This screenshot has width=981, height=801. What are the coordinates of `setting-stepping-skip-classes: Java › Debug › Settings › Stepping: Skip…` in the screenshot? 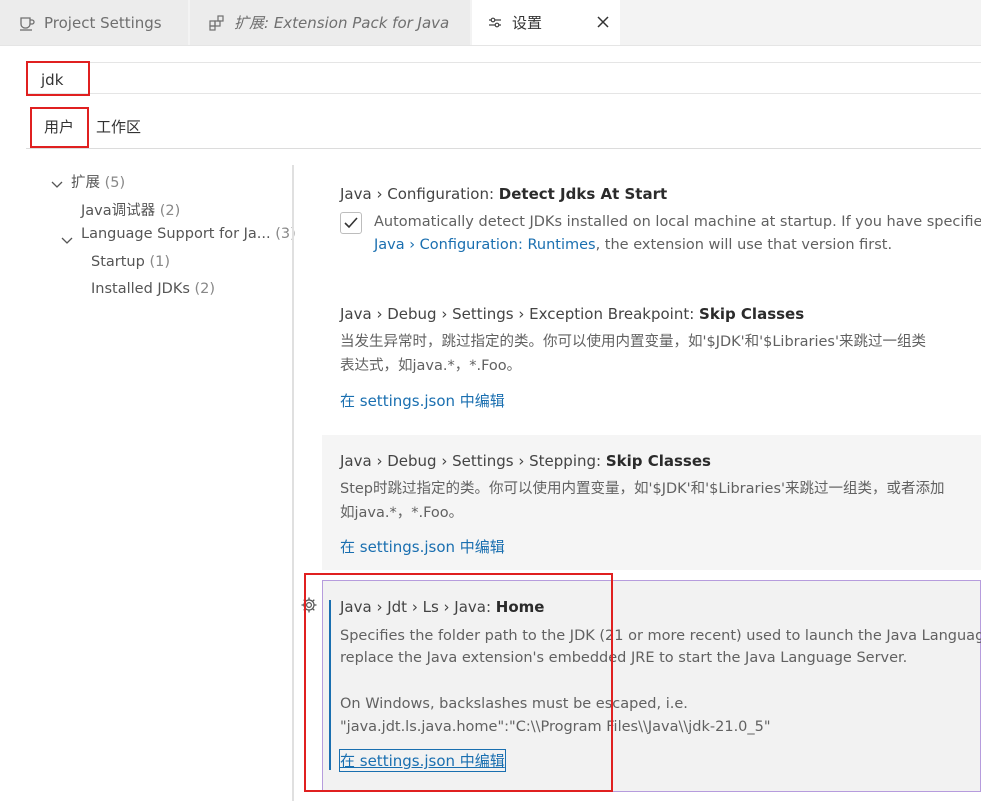 It's located at (651, 502).